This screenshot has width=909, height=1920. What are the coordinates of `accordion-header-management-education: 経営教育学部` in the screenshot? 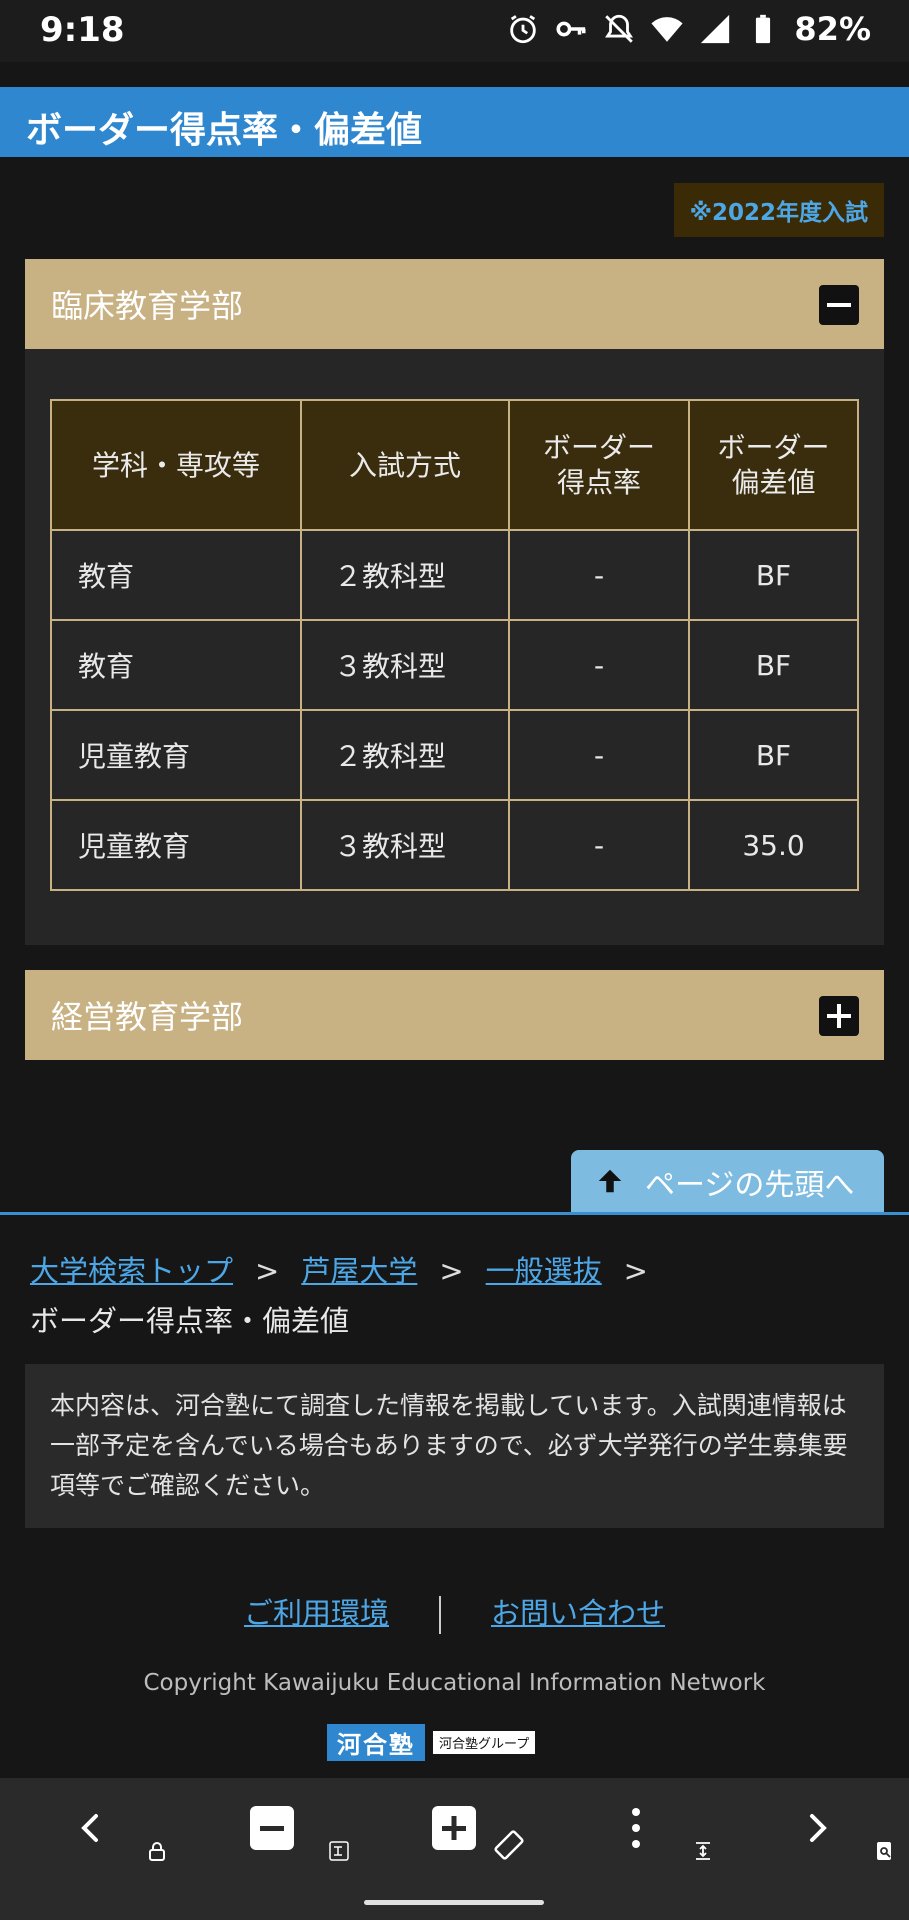 It's located at (454, 1015).